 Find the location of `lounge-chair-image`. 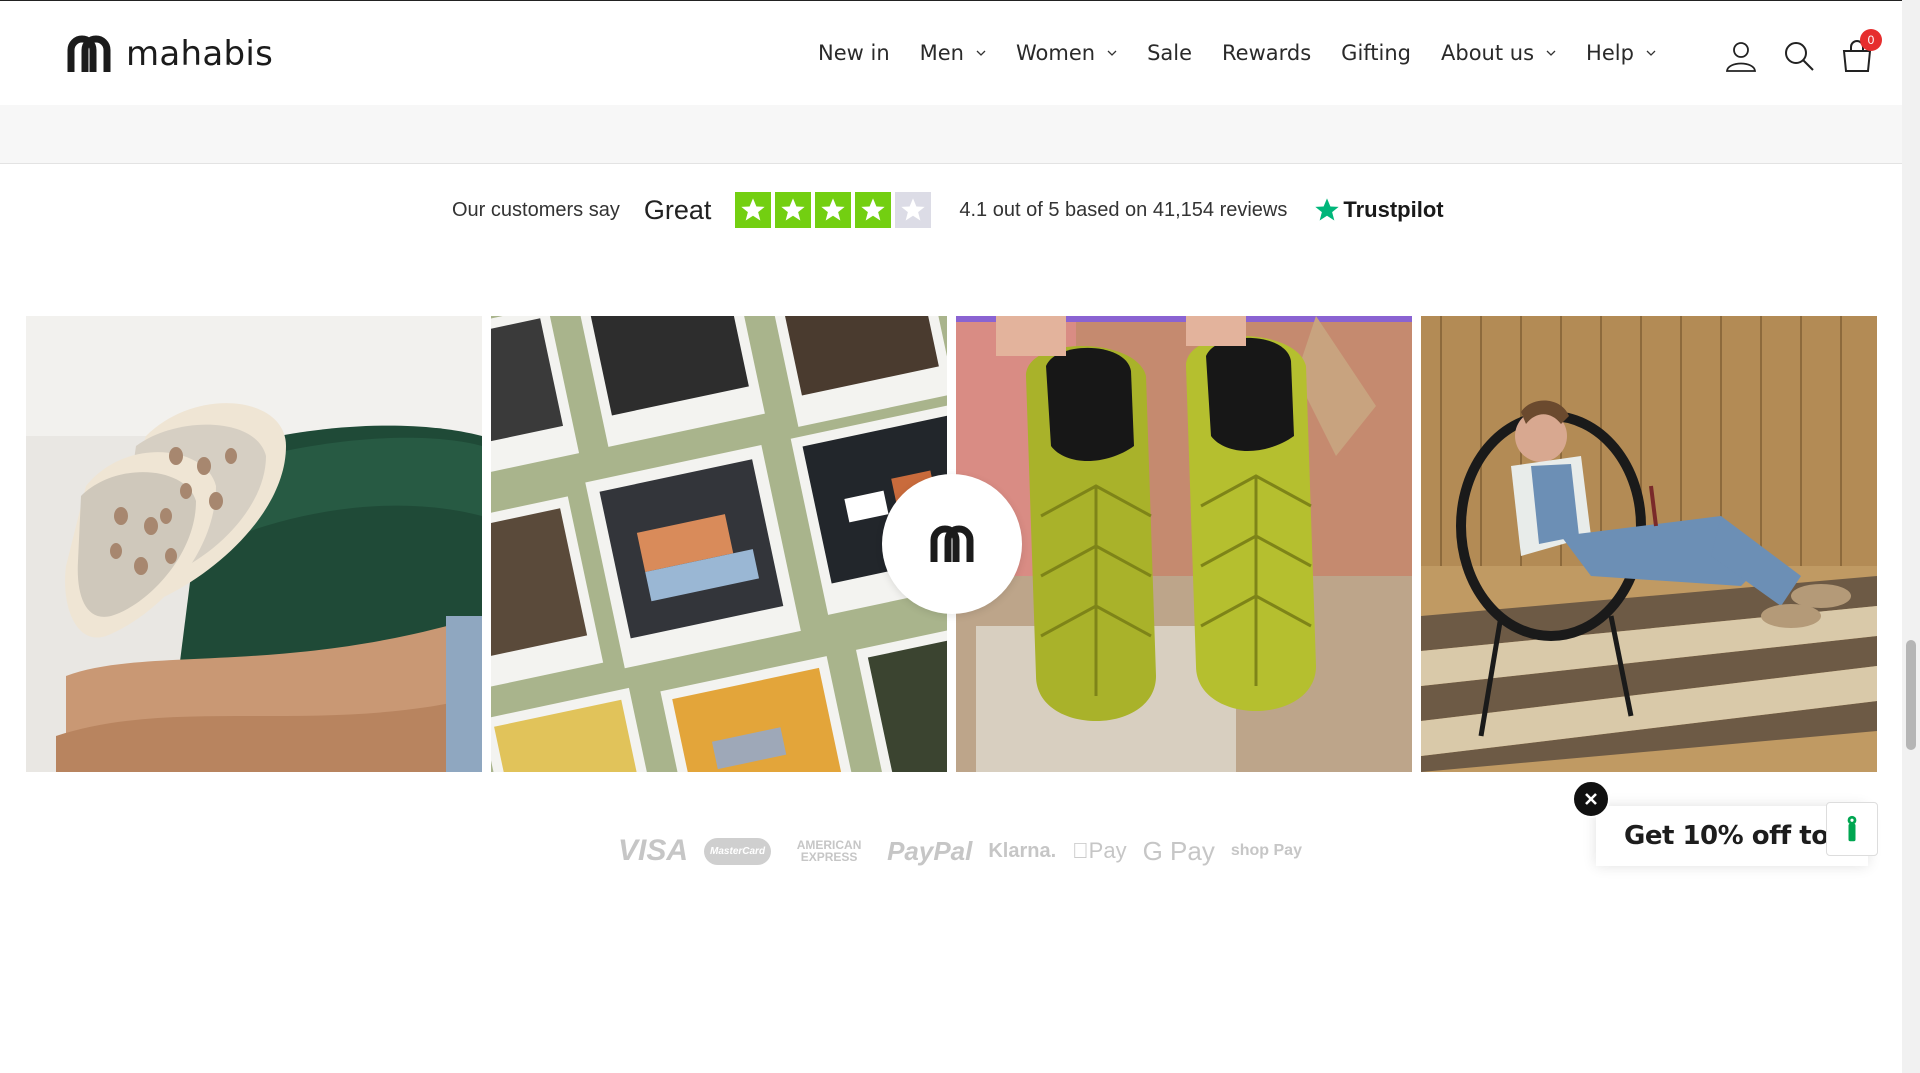

lounge-chair-image is located at coordinates (1649, 544).